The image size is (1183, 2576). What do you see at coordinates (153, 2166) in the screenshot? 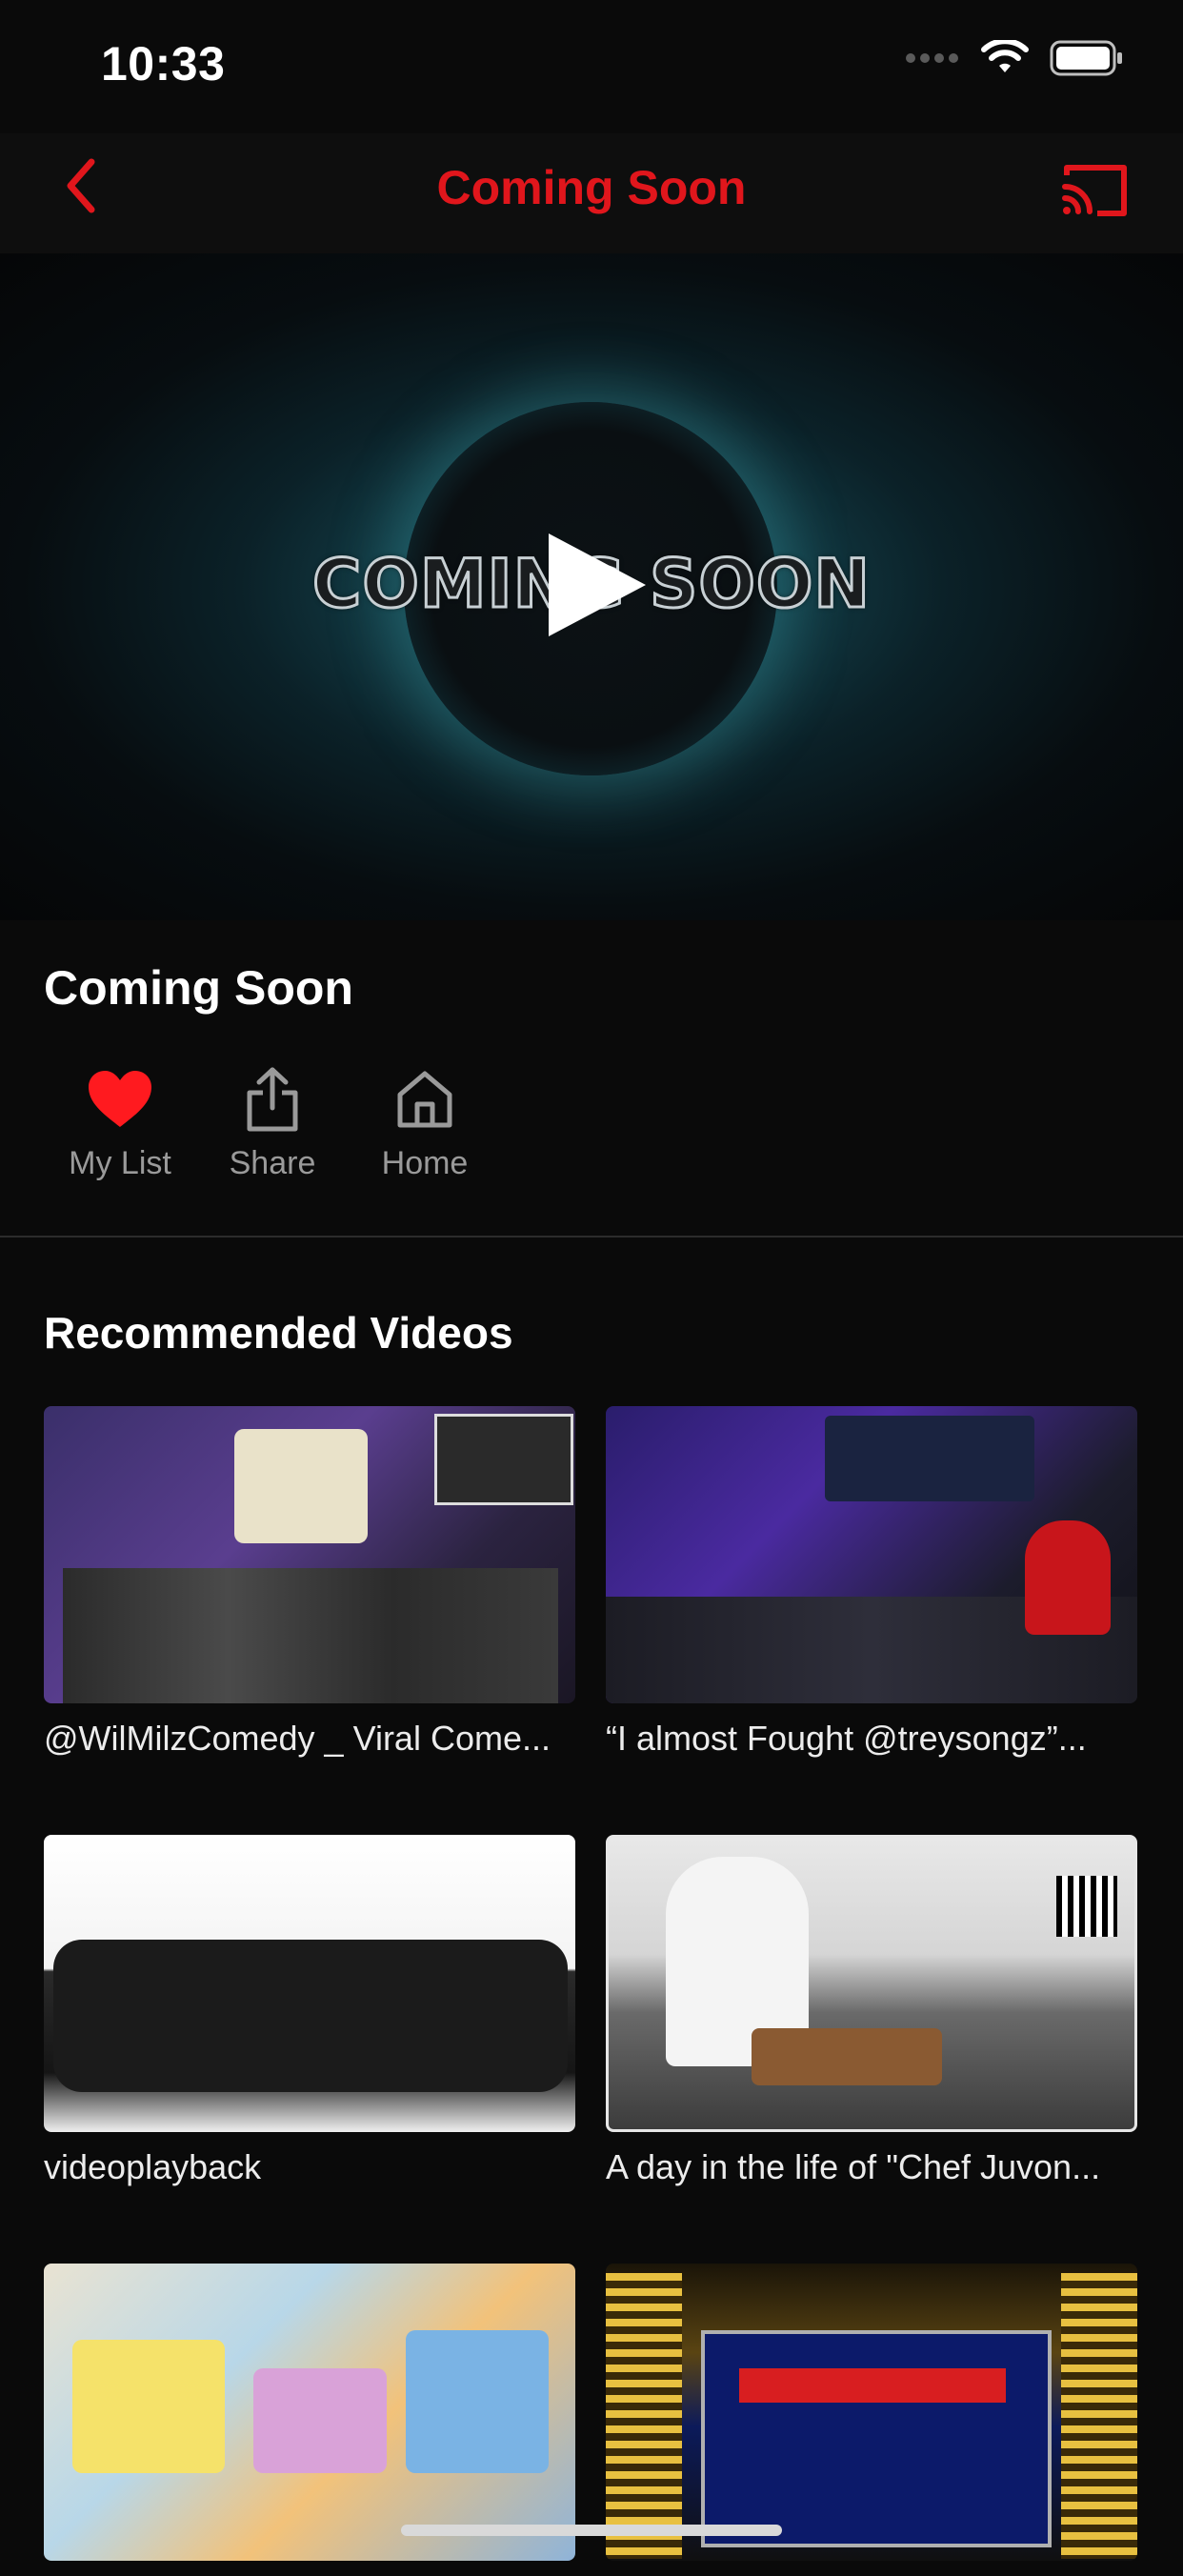
I see `video-card-title: videoplayback` at bounding box center [153, 2166].